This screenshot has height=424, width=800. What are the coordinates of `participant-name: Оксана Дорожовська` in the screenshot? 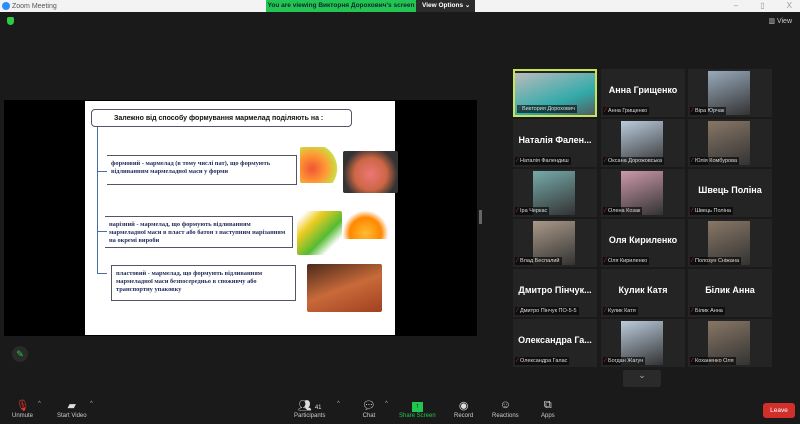 It's located at (635, 161).